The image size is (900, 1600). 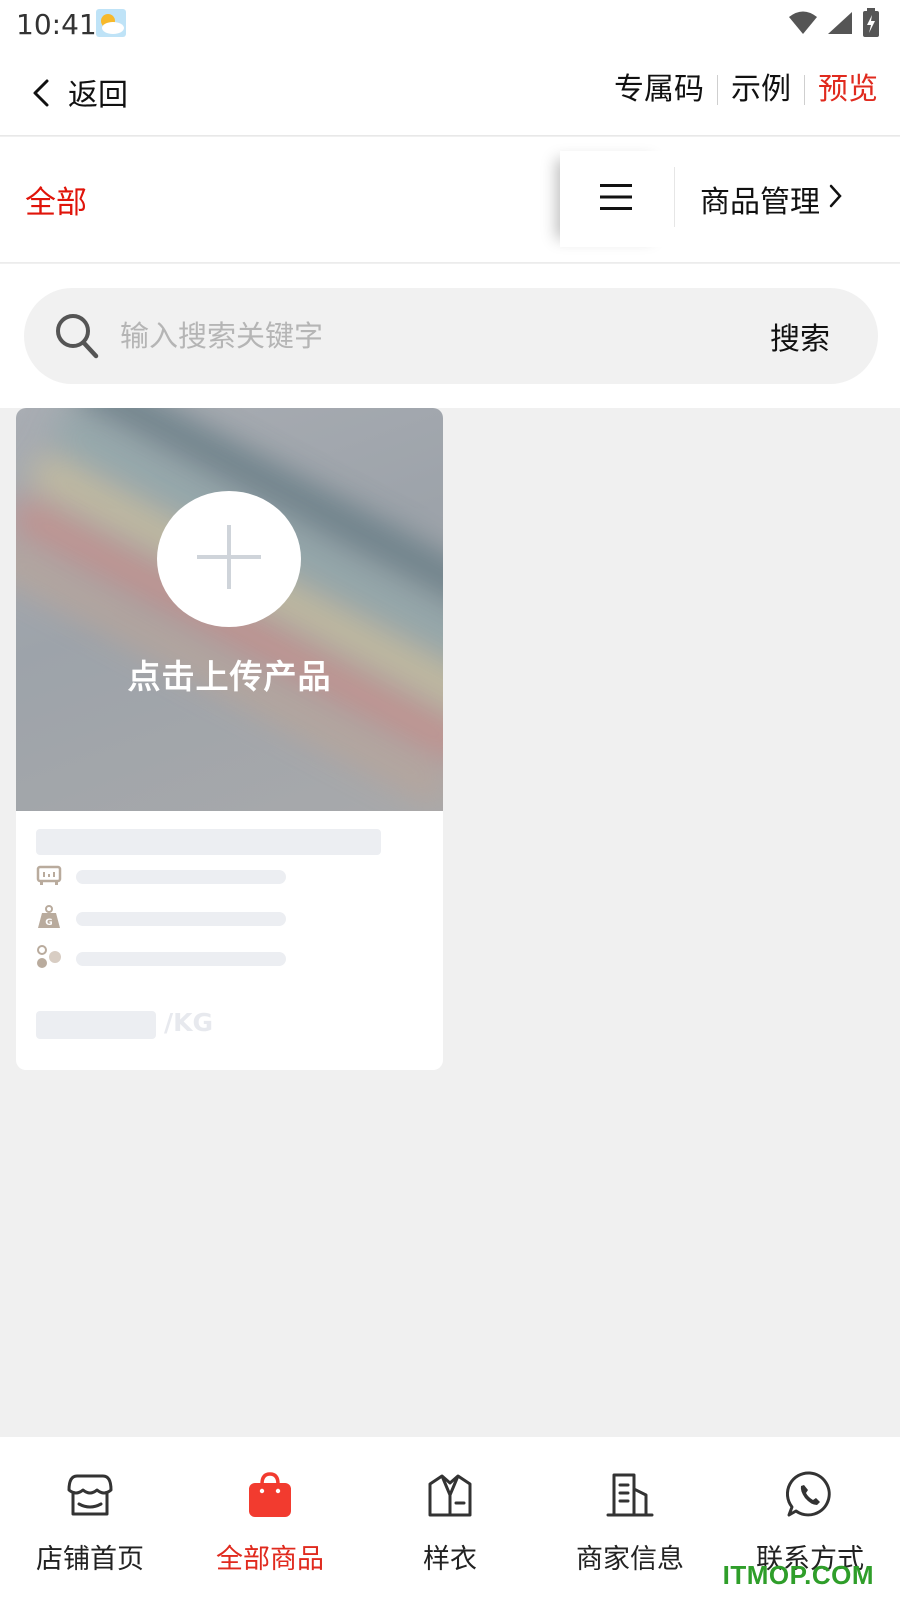 I want to click on back-button: 返回, so click(x=98, y=92).